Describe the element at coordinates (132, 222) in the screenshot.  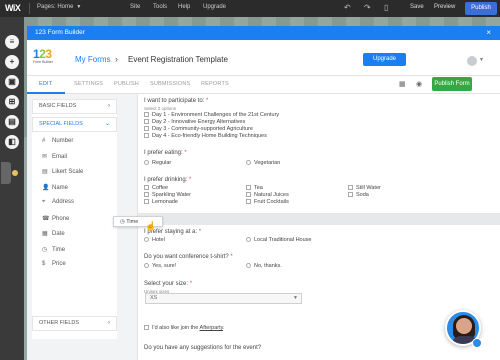
I see `drag-field-label: Time` at that location.